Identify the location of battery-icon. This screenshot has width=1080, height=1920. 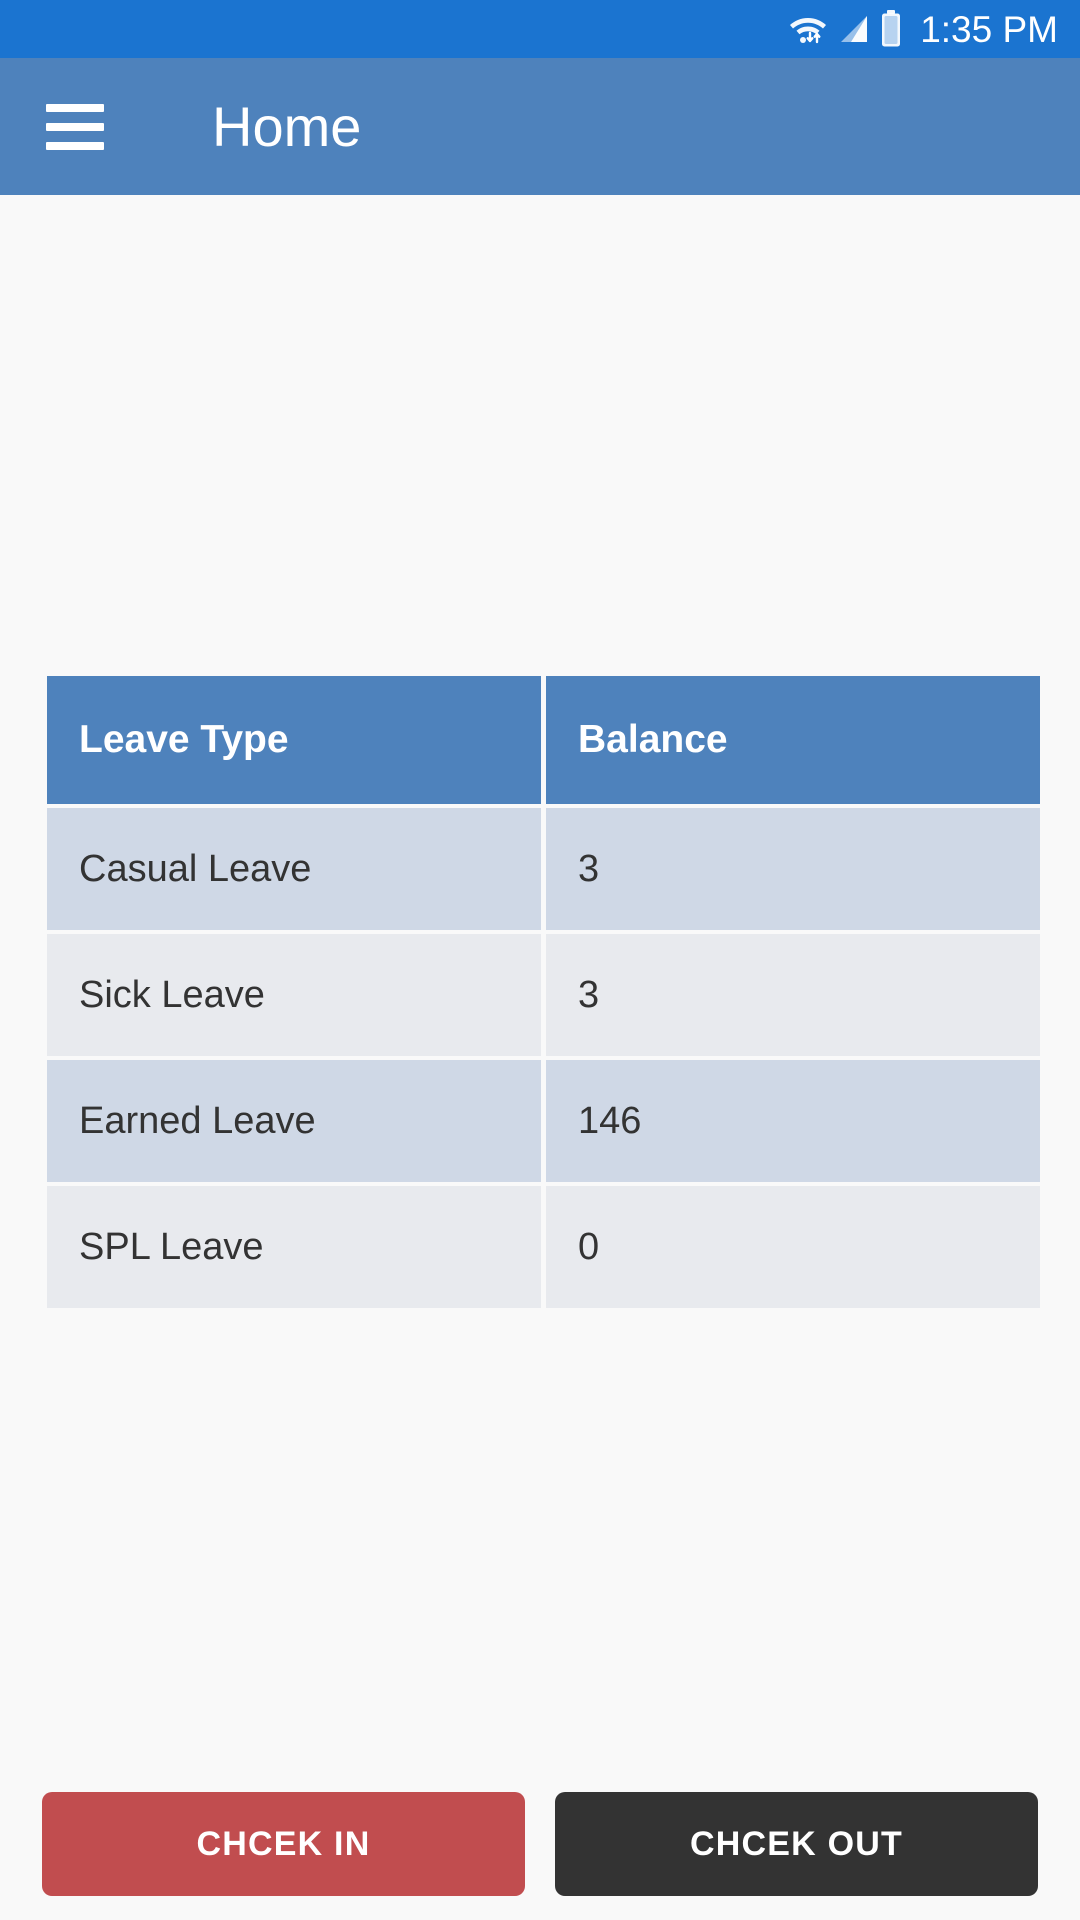
(891, 29).